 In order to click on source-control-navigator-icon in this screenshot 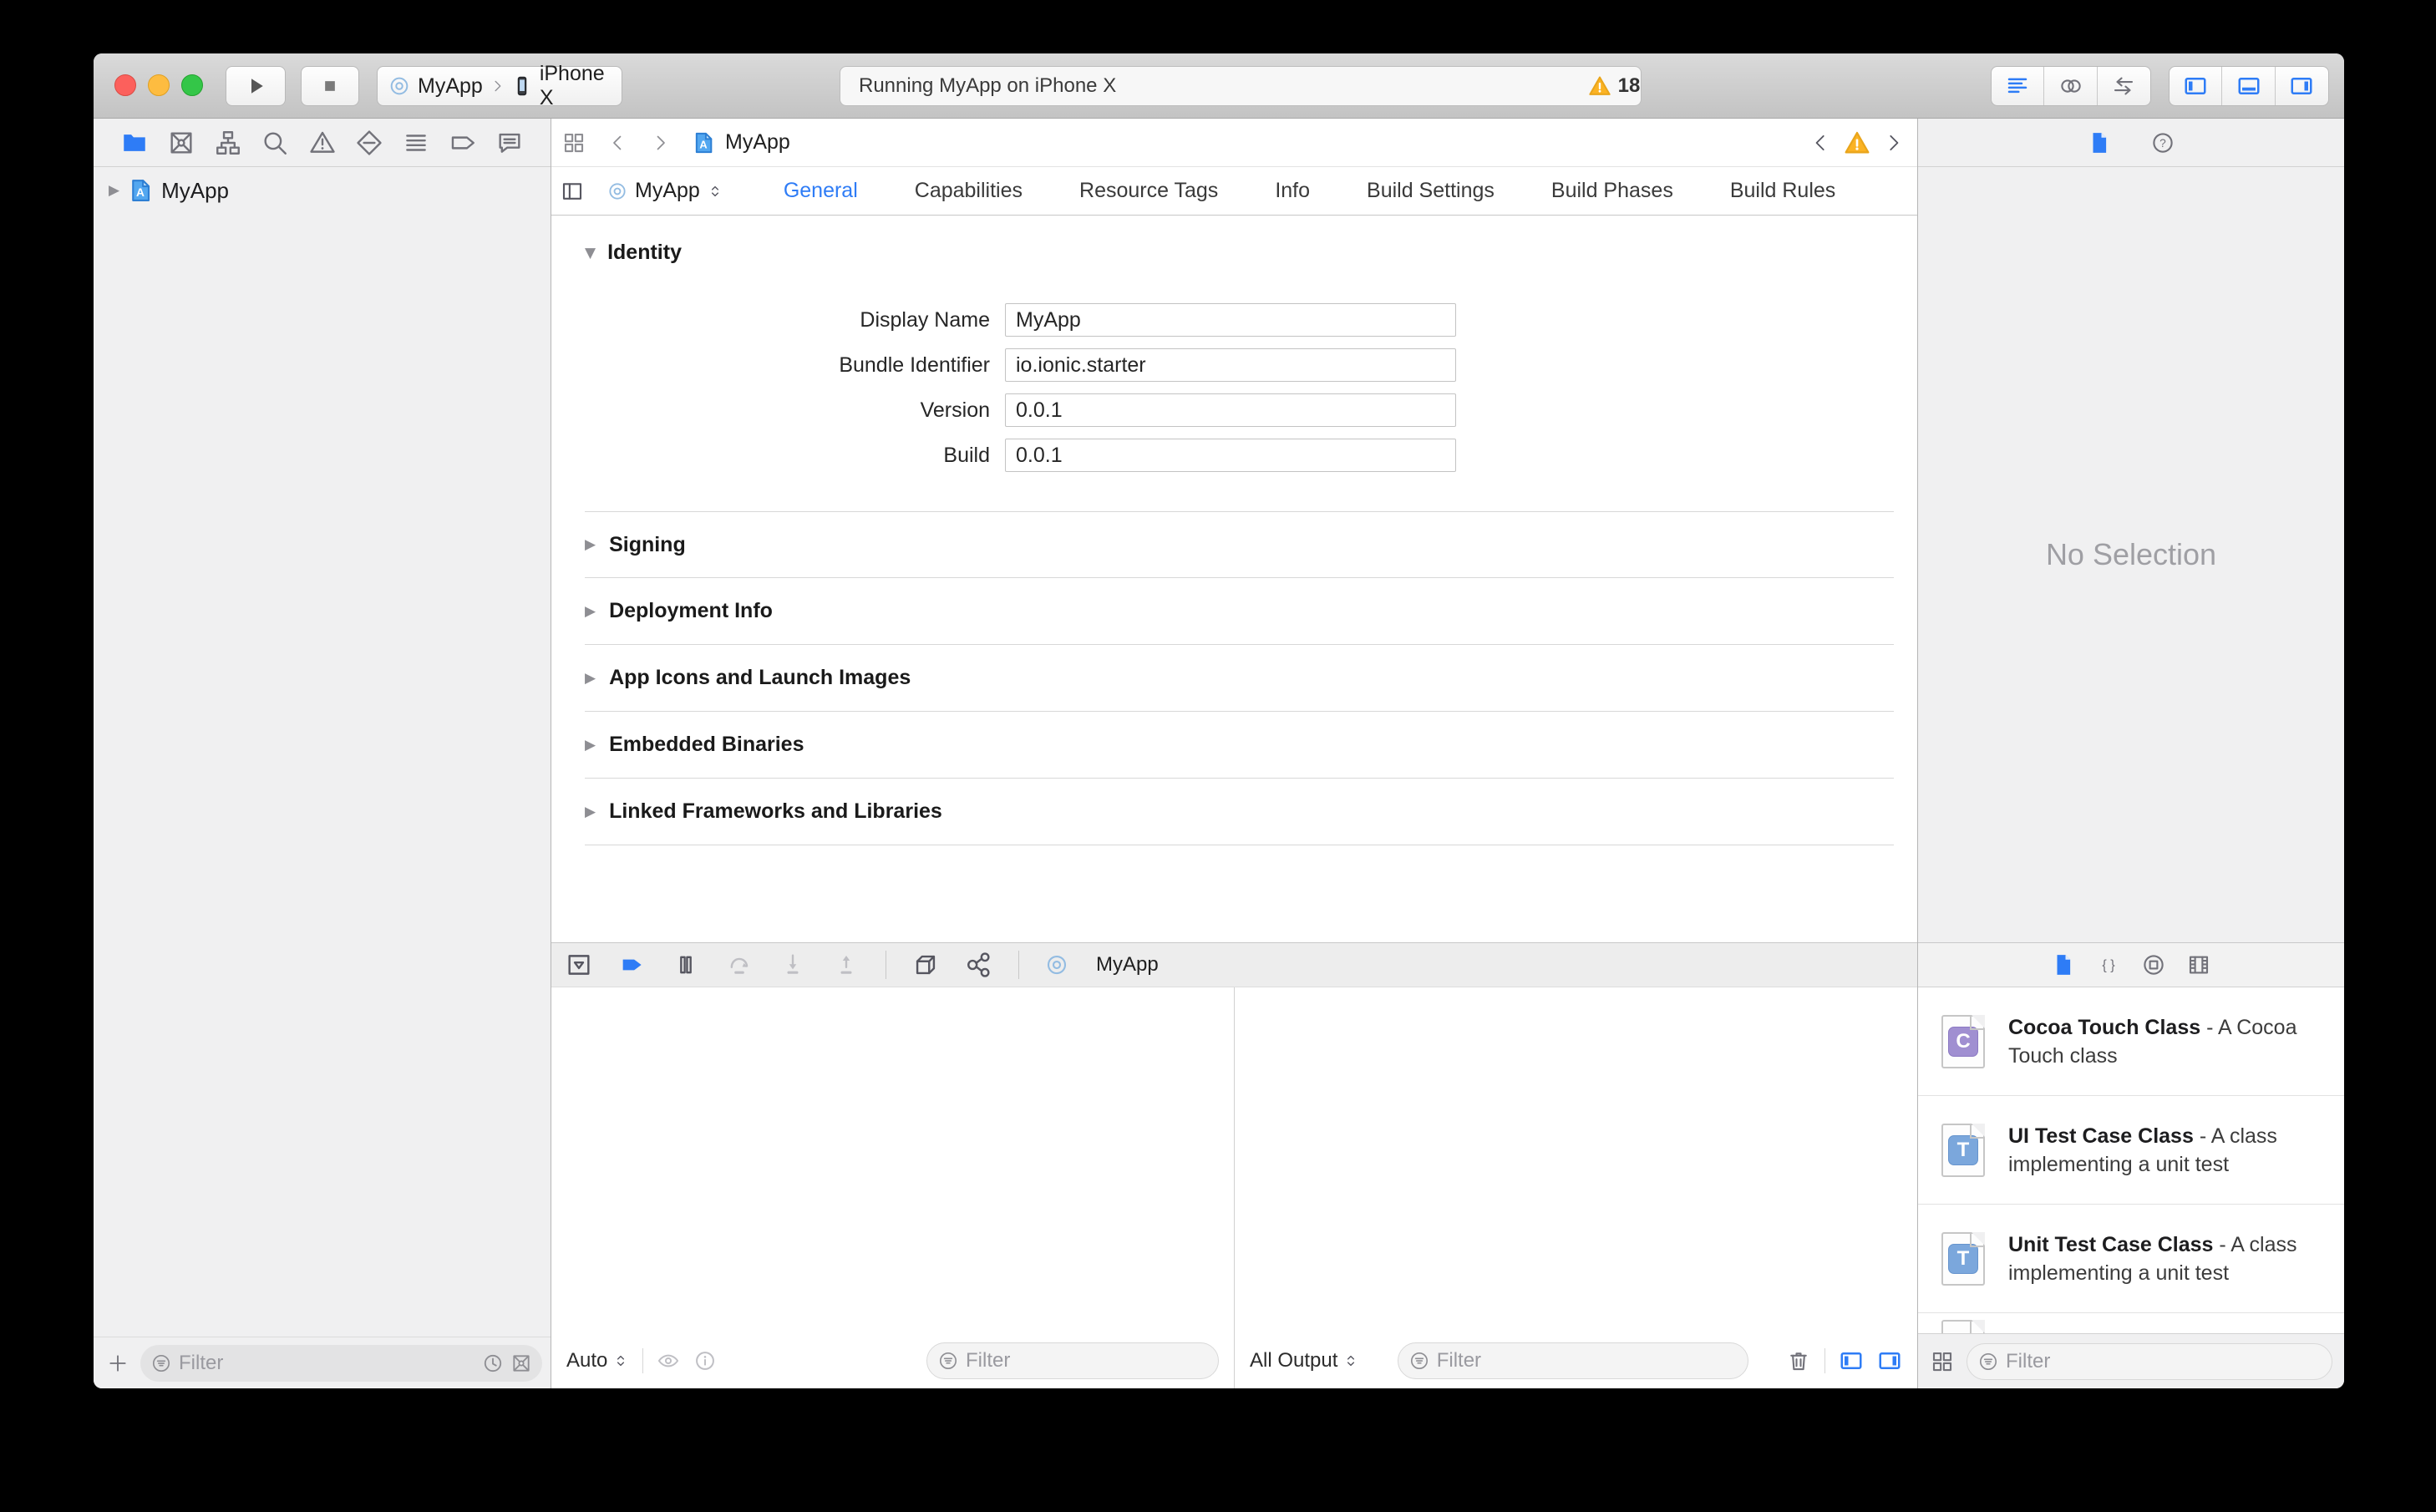, I will do `click(181, 143)`.